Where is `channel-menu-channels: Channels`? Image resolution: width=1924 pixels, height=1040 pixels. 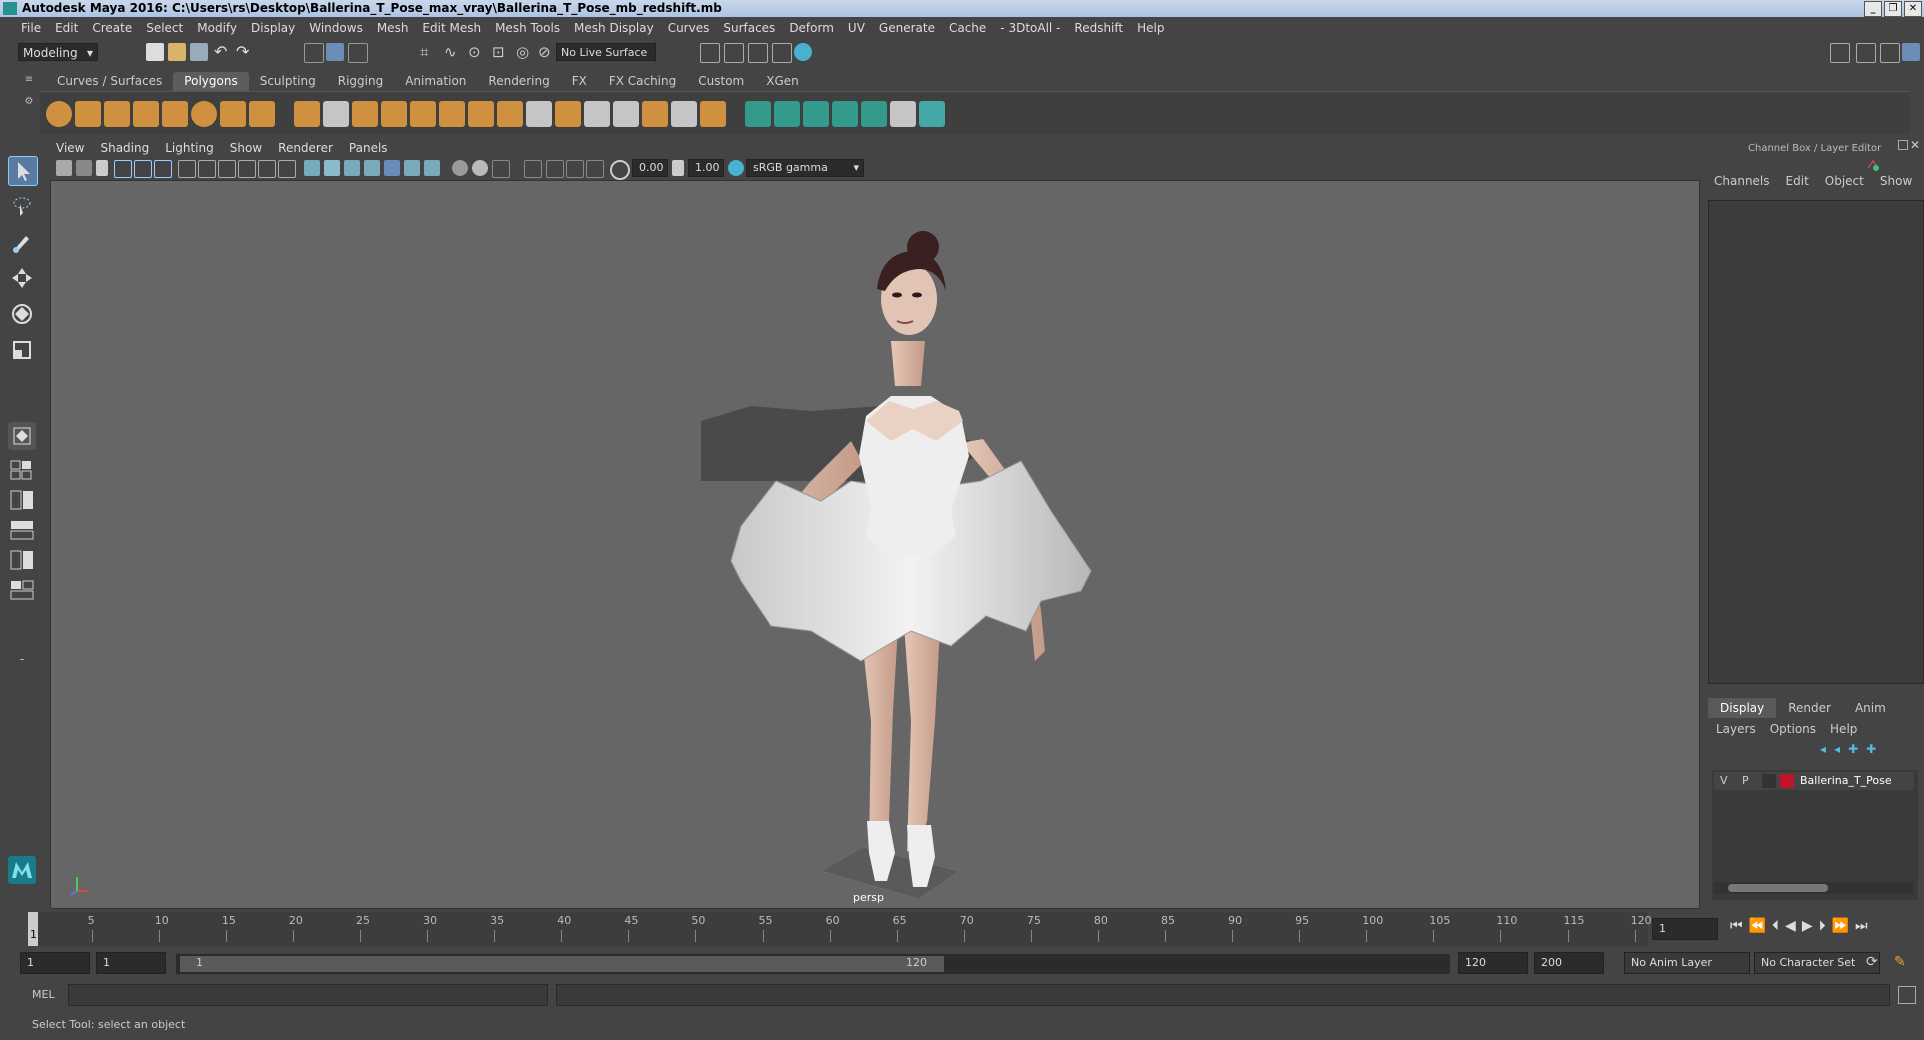
channel-menu-channels: Channels is located at coordinates (1742, 181).